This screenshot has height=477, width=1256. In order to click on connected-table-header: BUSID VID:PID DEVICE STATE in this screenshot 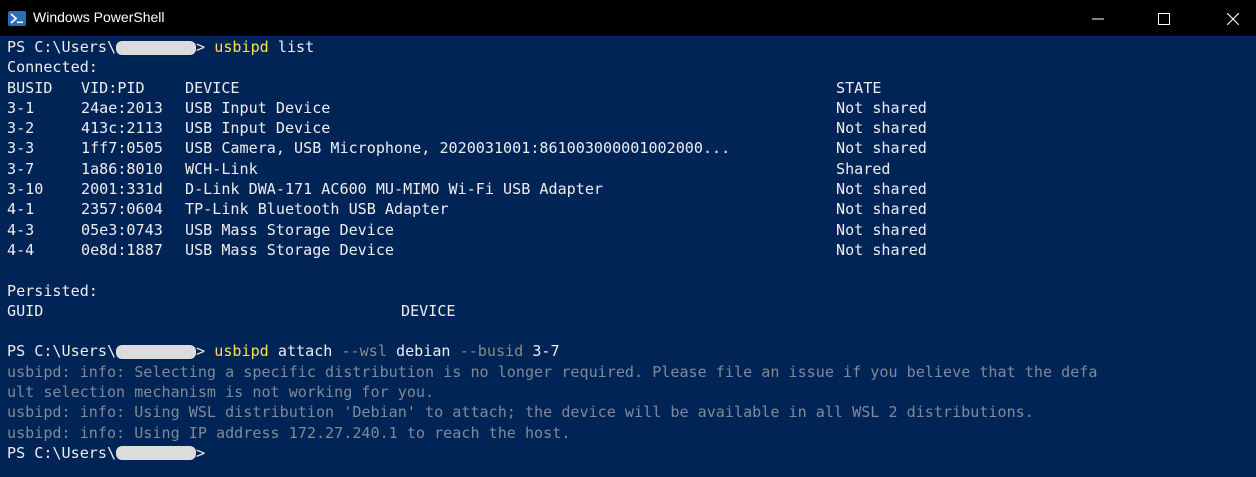, I will do `click(631, 88)`.